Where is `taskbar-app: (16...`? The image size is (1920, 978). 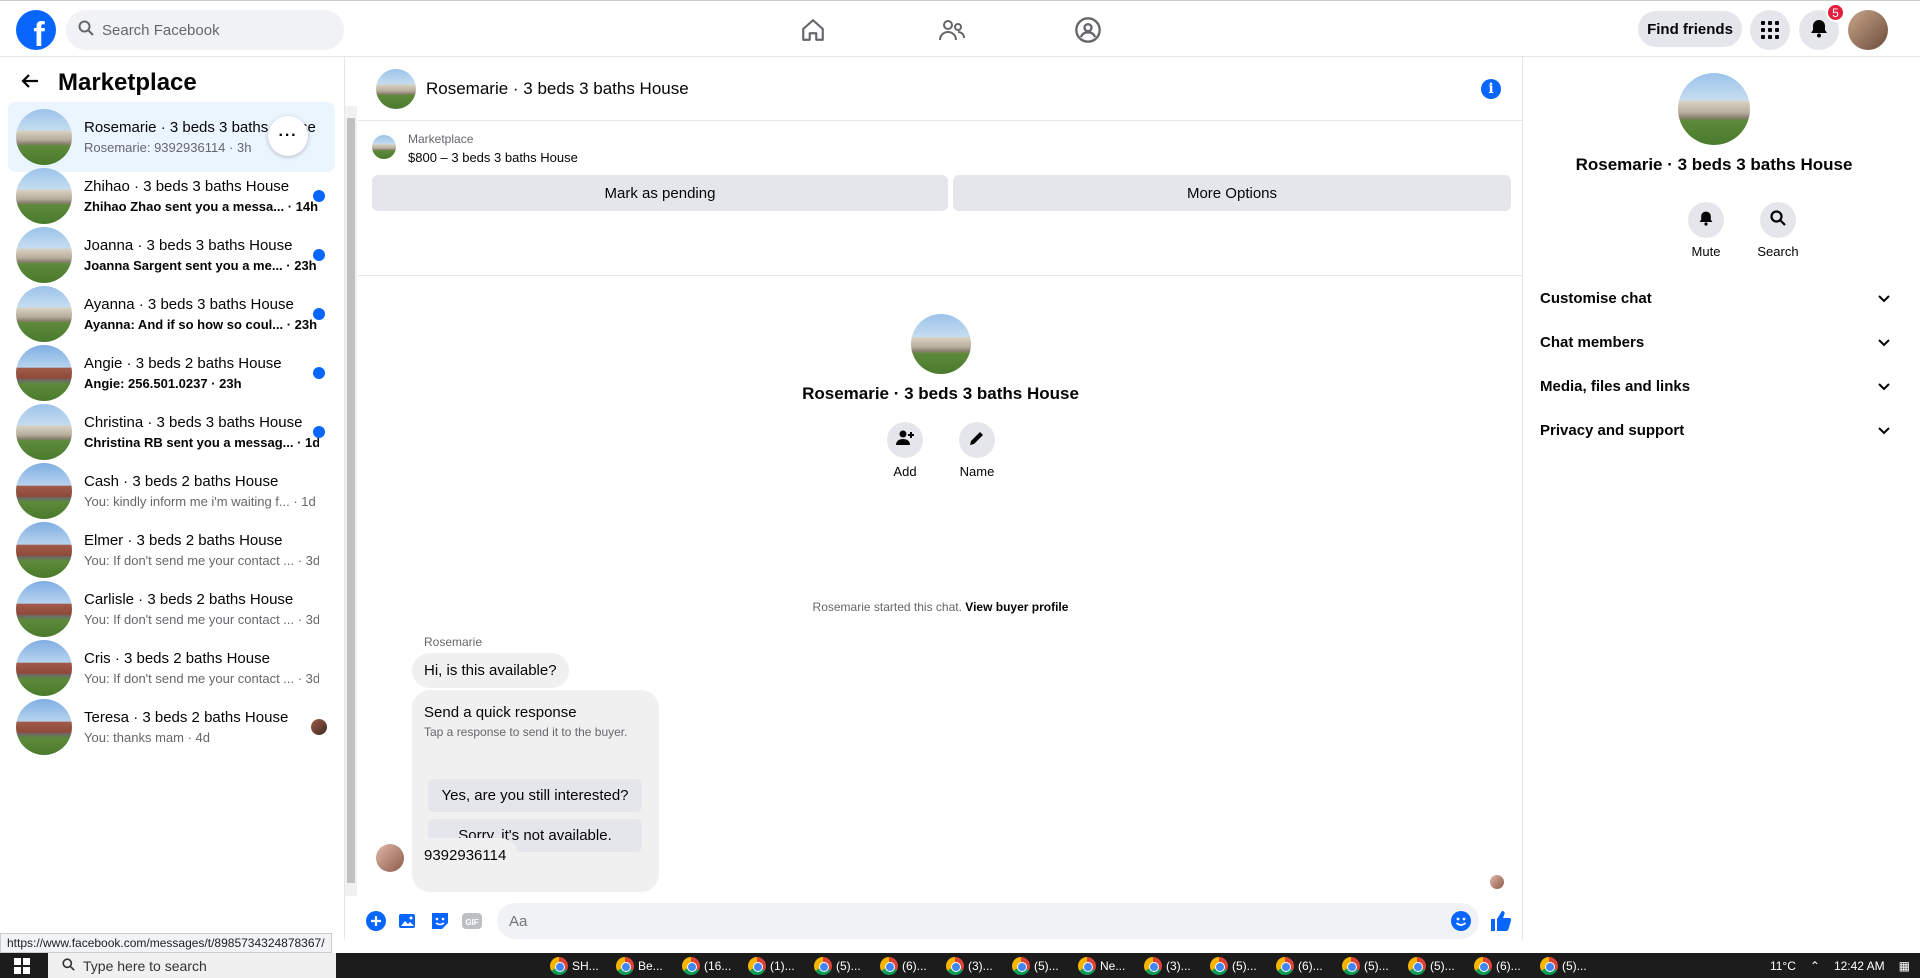
taskbar-app: (16... is located at coordinates (706, 965).